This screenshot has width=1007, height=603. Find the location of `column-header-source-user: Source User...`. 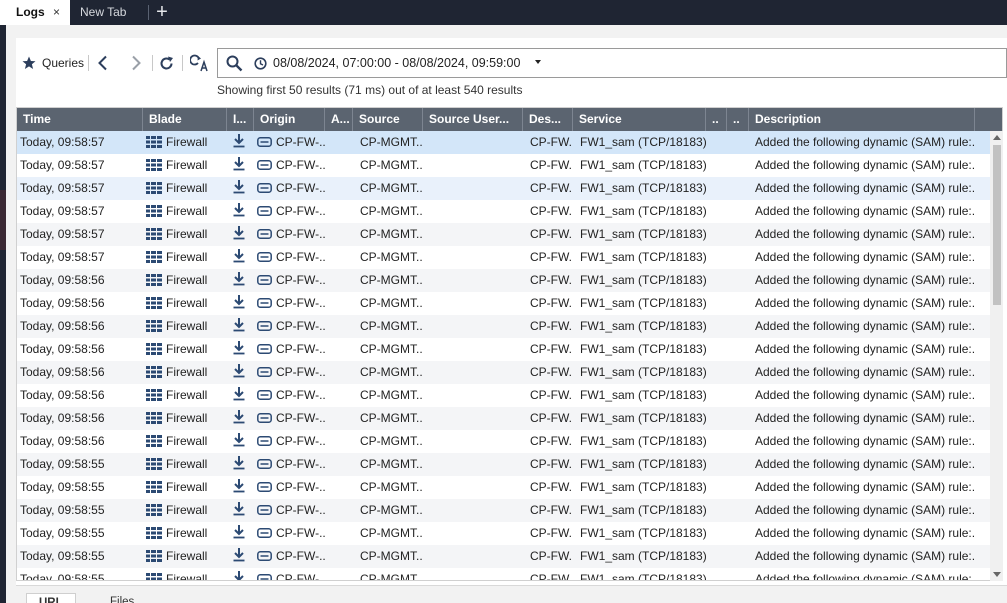

column-header-source-user: Source User... is located at coordinates (473, 119).